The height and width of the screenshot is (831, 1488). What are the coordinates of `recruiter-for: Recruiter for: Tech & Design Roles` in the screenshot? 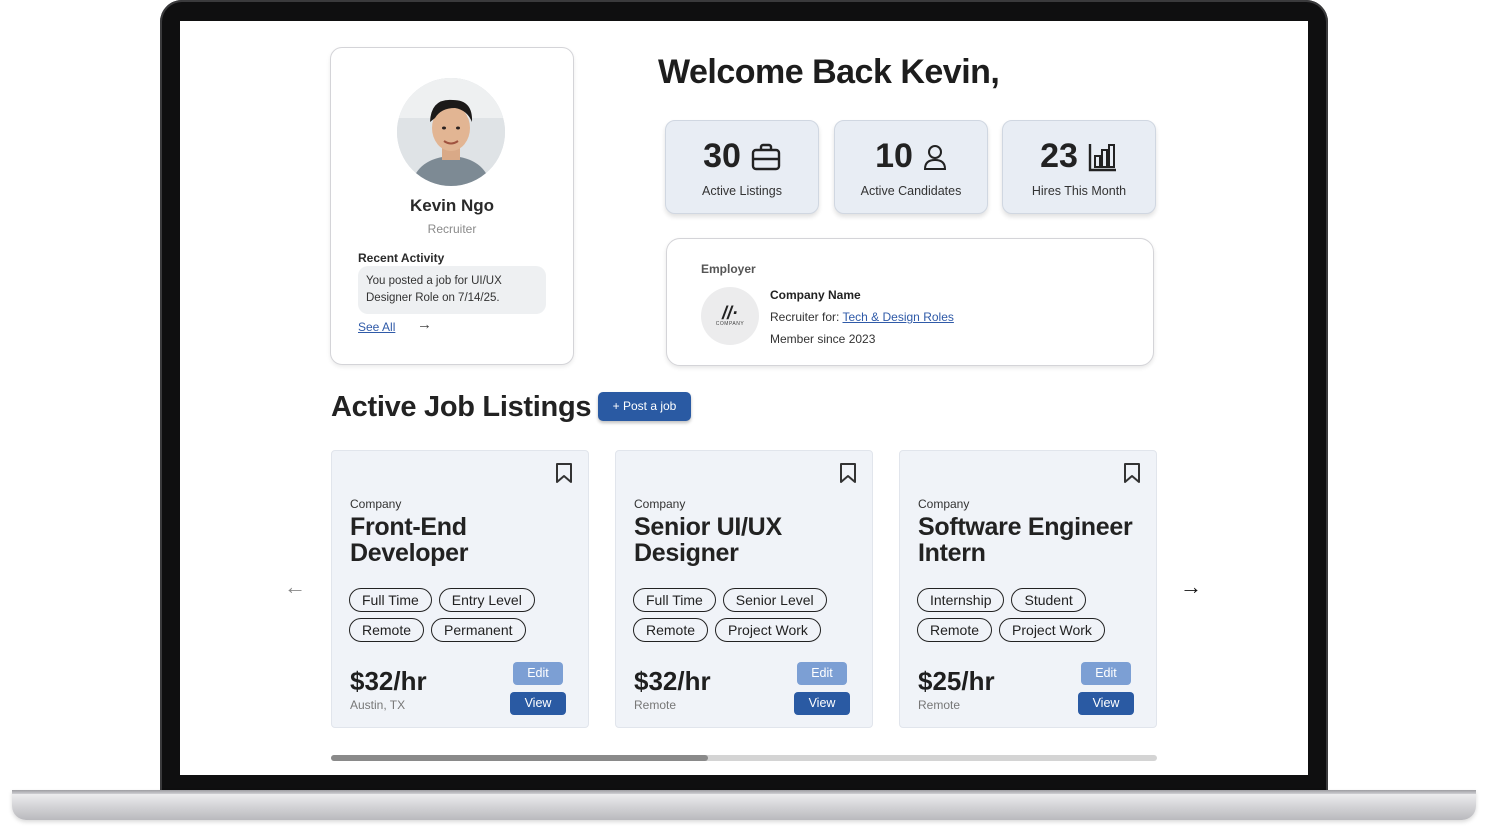 It's located at (862, 317).